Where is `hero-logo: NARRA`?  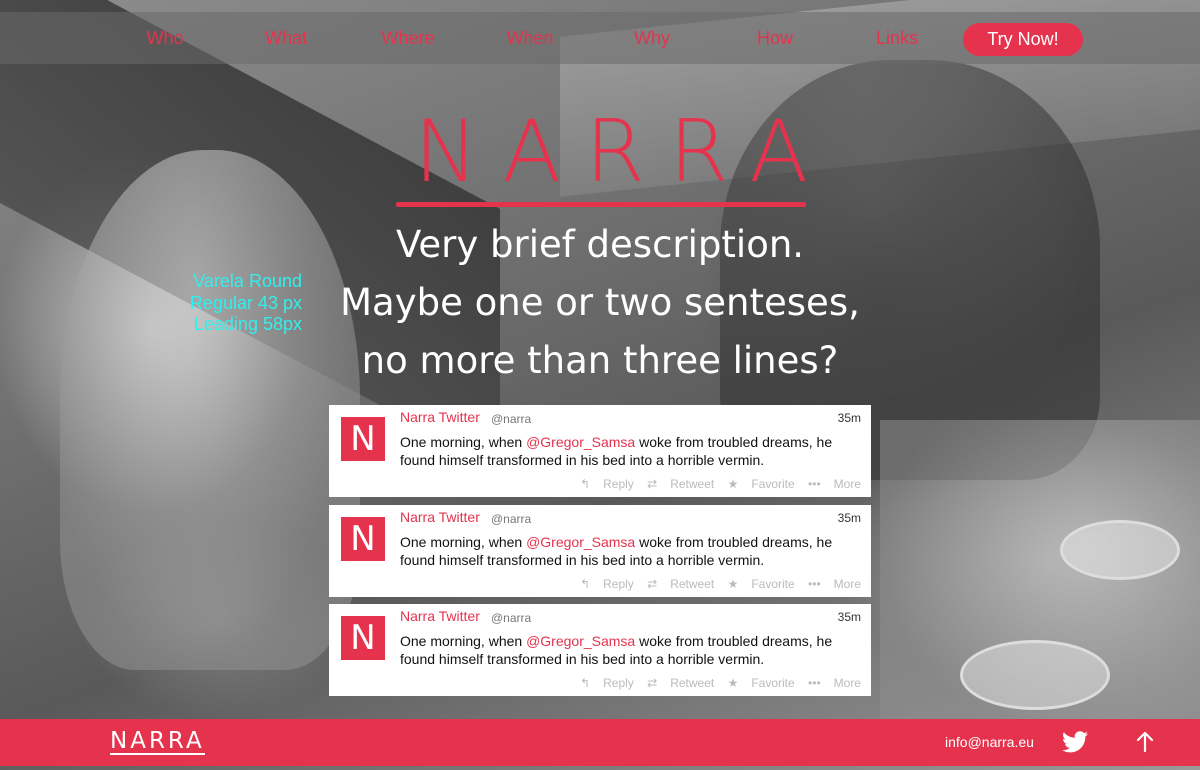
hero-logo: NARRA is located at coordinates (623, 152).